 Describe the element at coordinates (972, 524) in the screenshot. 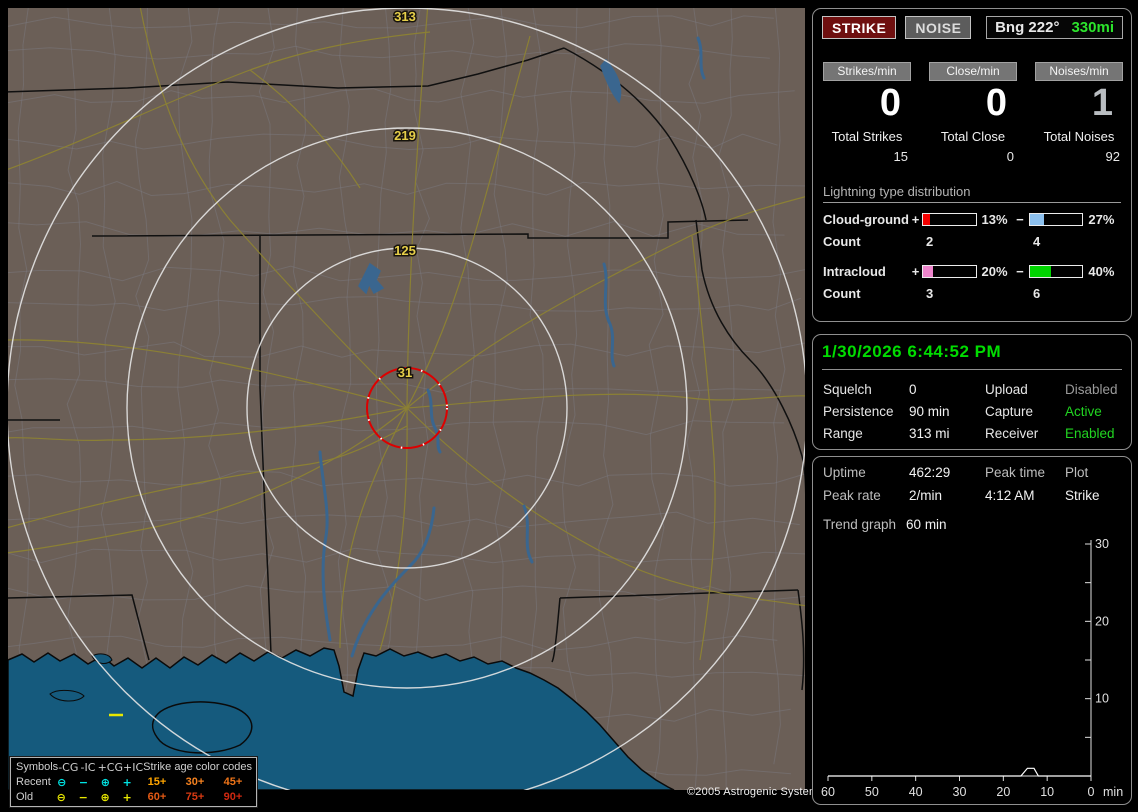

I see `trend-graph-row: Trend graph 60 min` at that location.